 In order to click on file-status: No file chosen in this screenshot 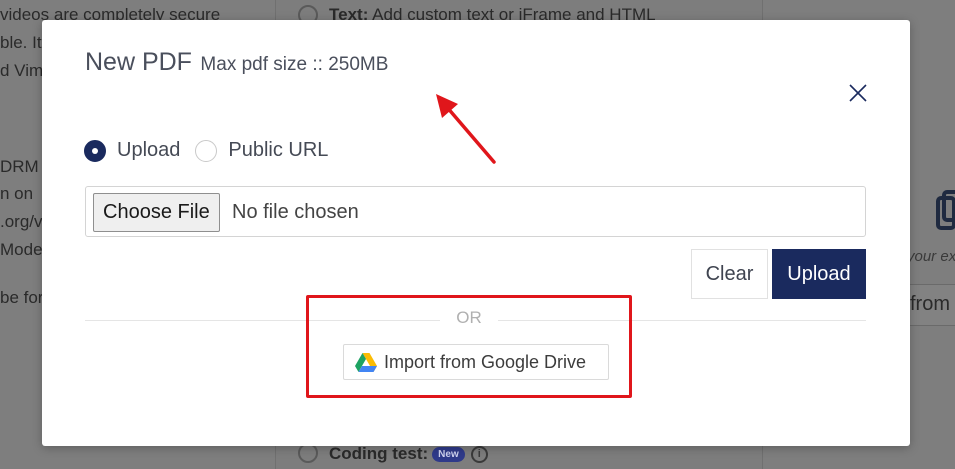, I will do `click(295, 212)`.